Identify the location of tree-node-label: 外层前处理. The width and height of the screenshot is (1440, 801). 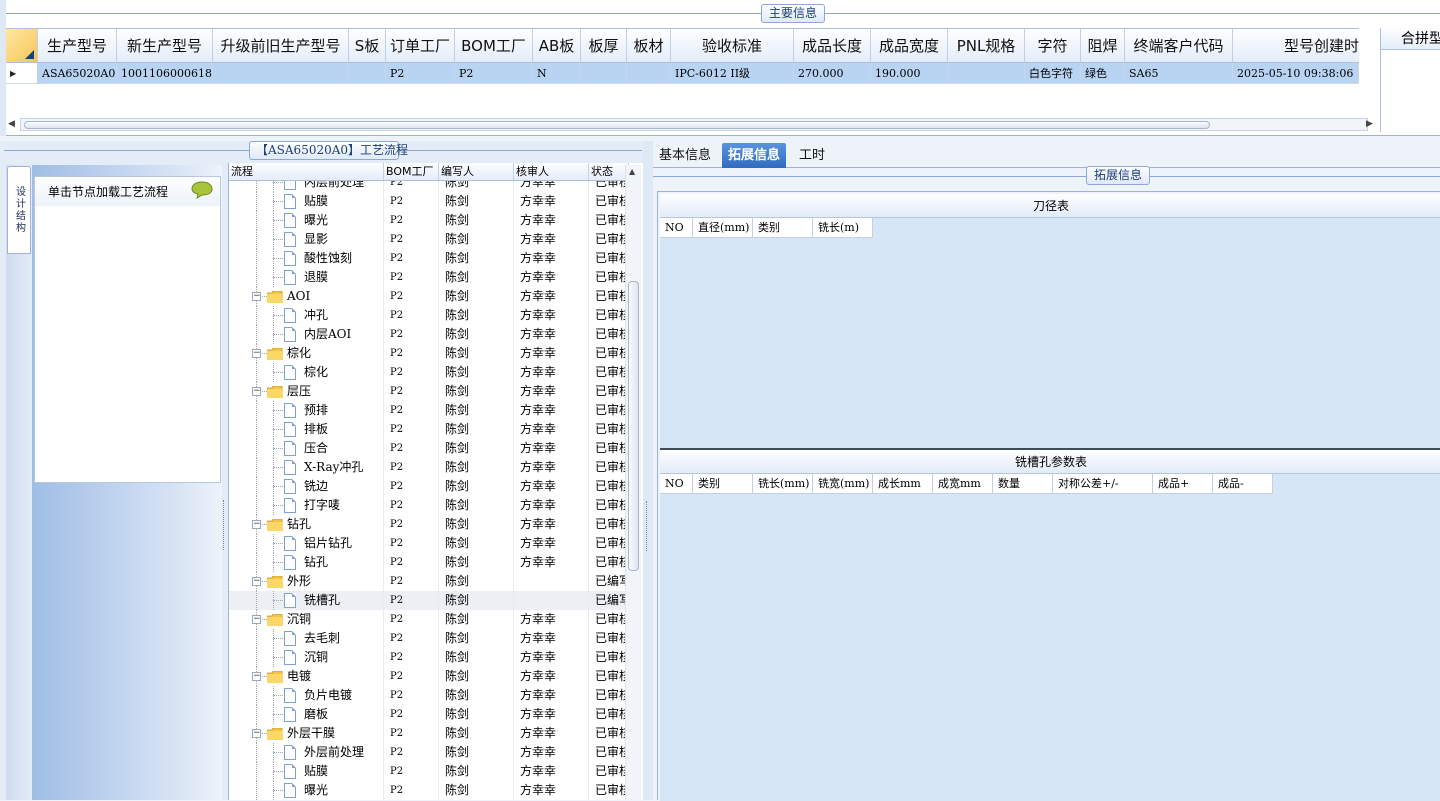
(334, 752).